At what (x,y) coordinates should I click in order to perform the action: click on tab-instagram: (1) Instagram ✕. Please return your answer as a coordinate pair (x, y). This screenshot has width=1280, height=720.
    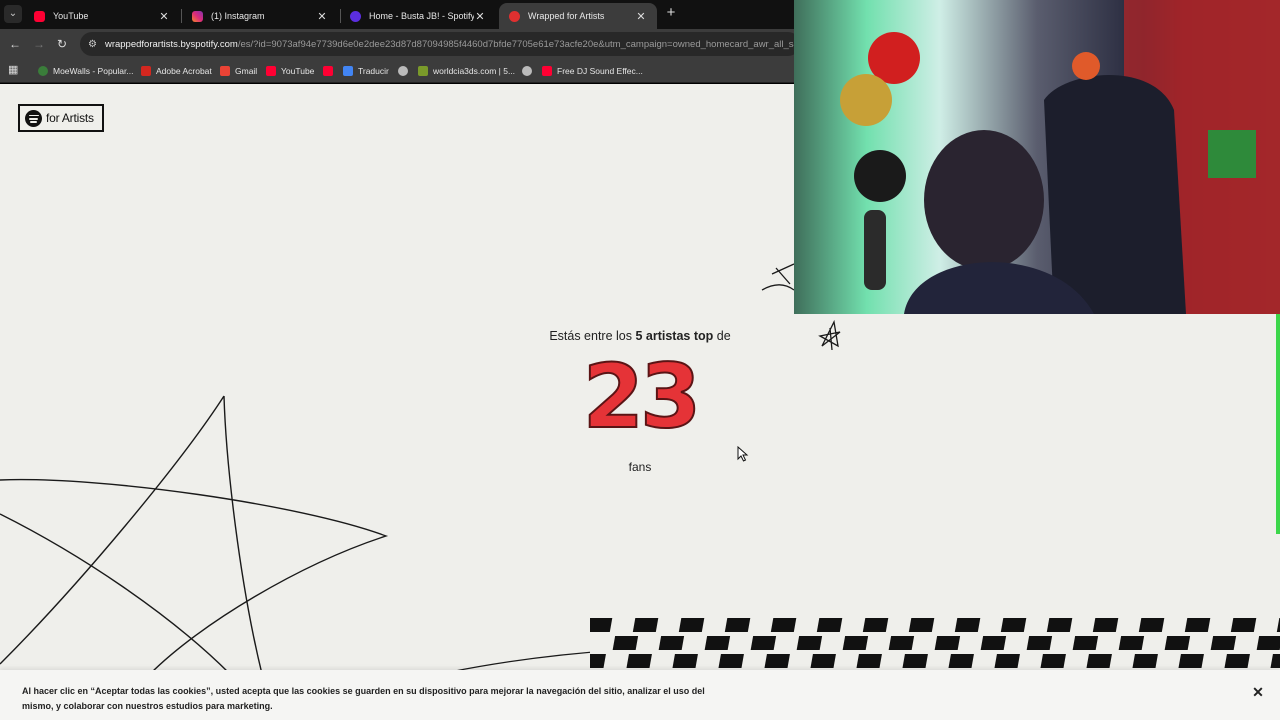
    Looking at the image, I should click on (260, 16).